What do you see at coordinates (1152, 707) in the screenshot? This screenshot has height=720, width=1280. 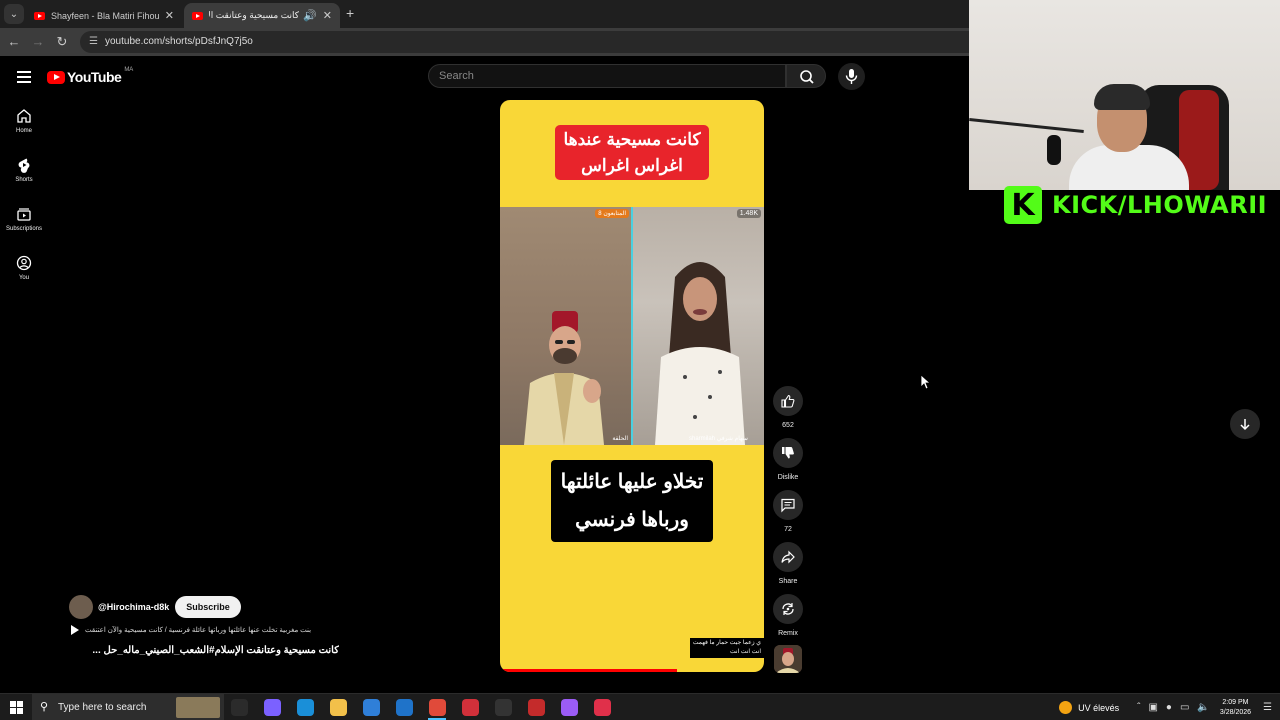 I see `network-icon: ▣` at bounding box center [1152, 707].